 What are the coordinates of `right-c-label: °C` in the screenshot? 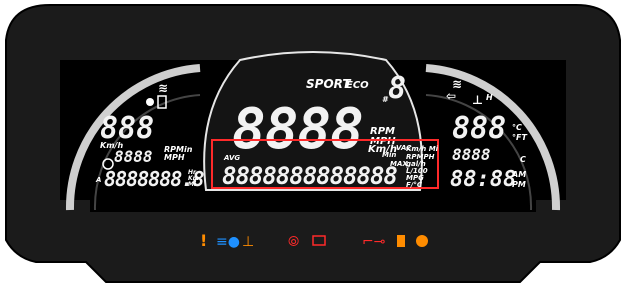 It's located at (517, 127).